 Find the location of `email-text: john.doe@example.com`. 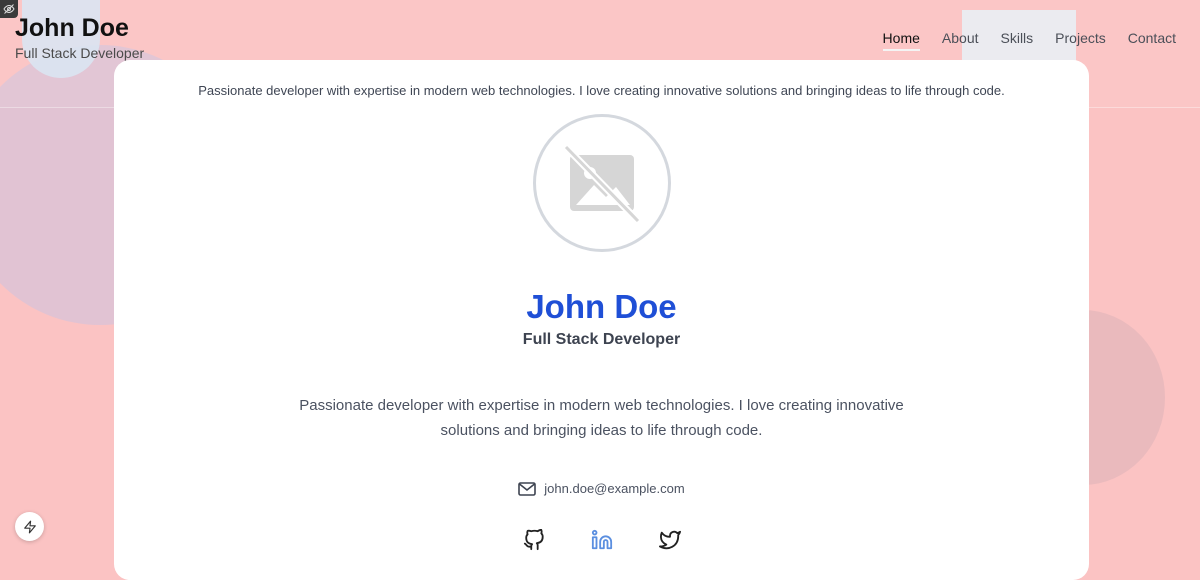

email-text: john.doe@example.com is located at coordinates (614, 488).